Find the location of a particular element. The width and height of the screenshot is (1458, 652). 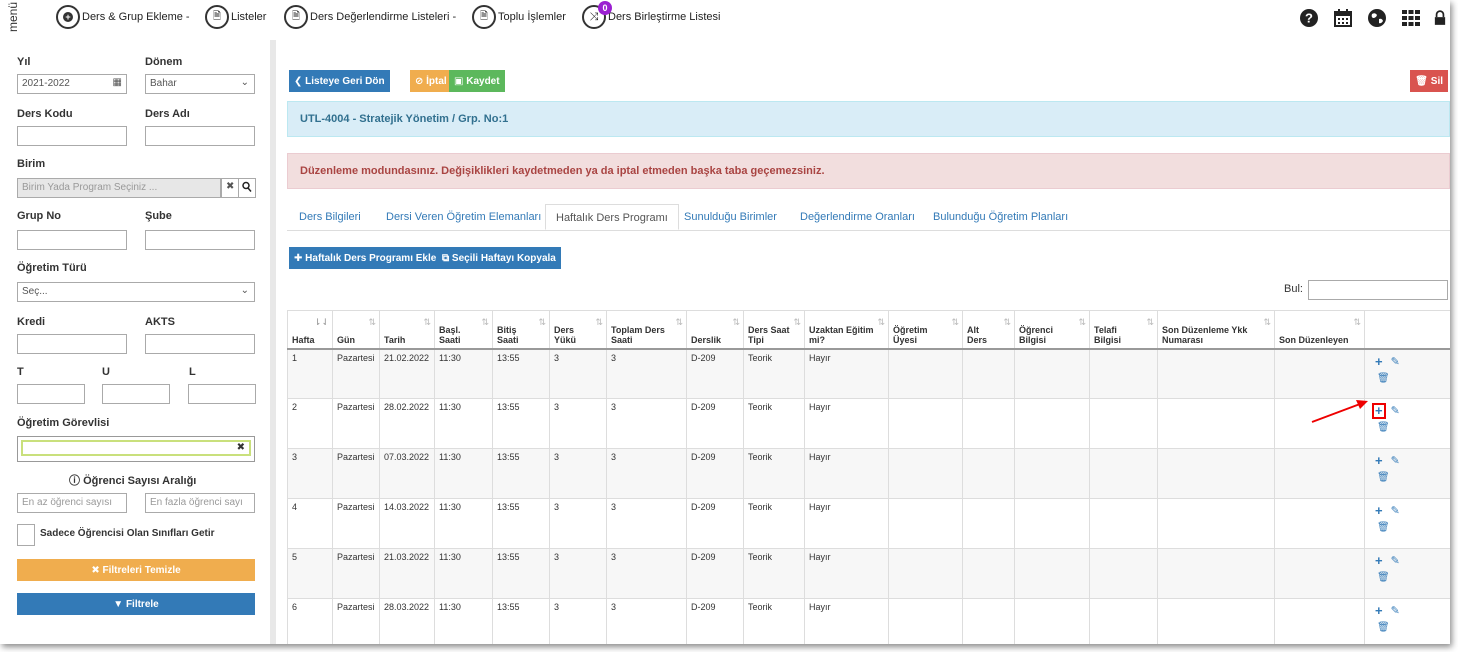

tab-sunuldugu-birimler: Sunulduğu Birimler is located at coordinates (730, 217).